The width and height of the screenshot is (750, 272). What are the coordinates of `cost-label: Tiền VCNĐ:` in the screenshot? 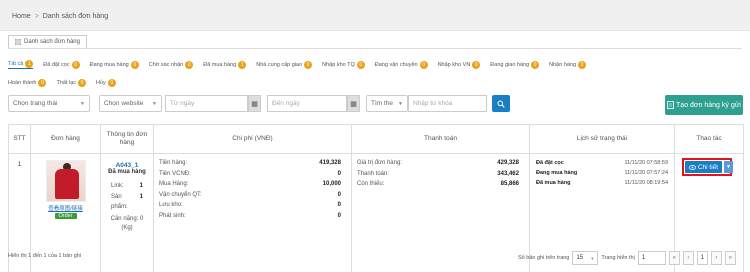 It's located at (175, 173).